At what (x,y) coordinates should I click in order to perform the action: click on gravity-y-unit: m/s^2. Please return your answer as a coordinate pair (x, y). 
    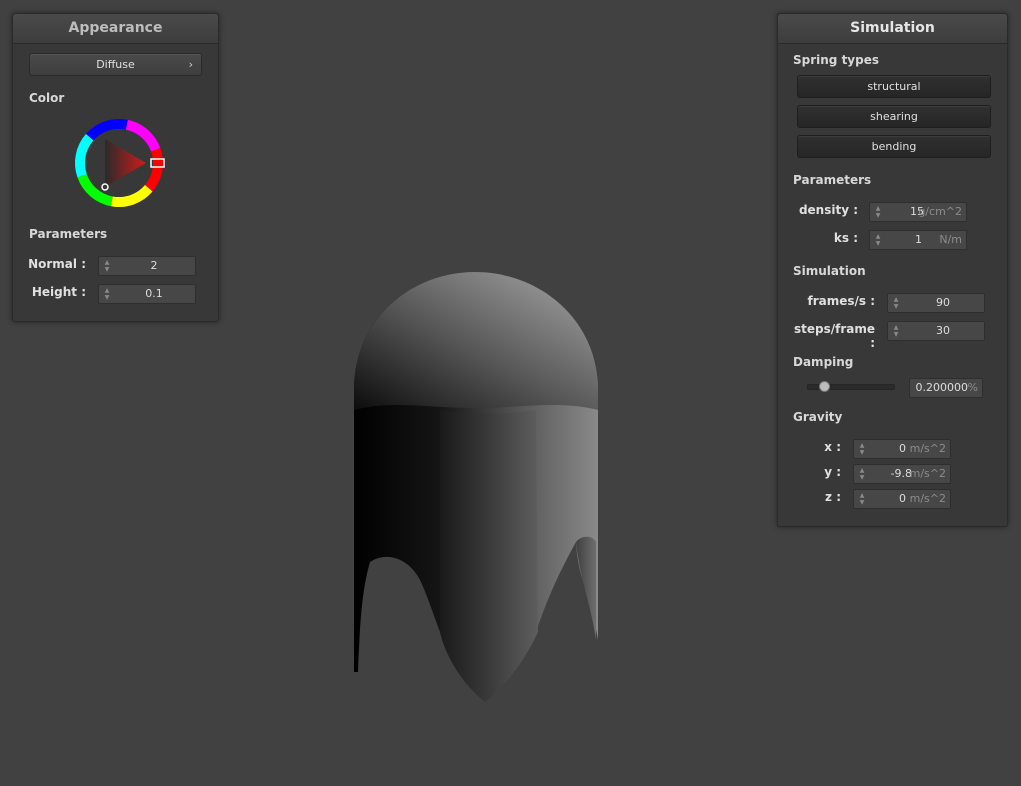
    Looking at the image, I should click on (927, 473).